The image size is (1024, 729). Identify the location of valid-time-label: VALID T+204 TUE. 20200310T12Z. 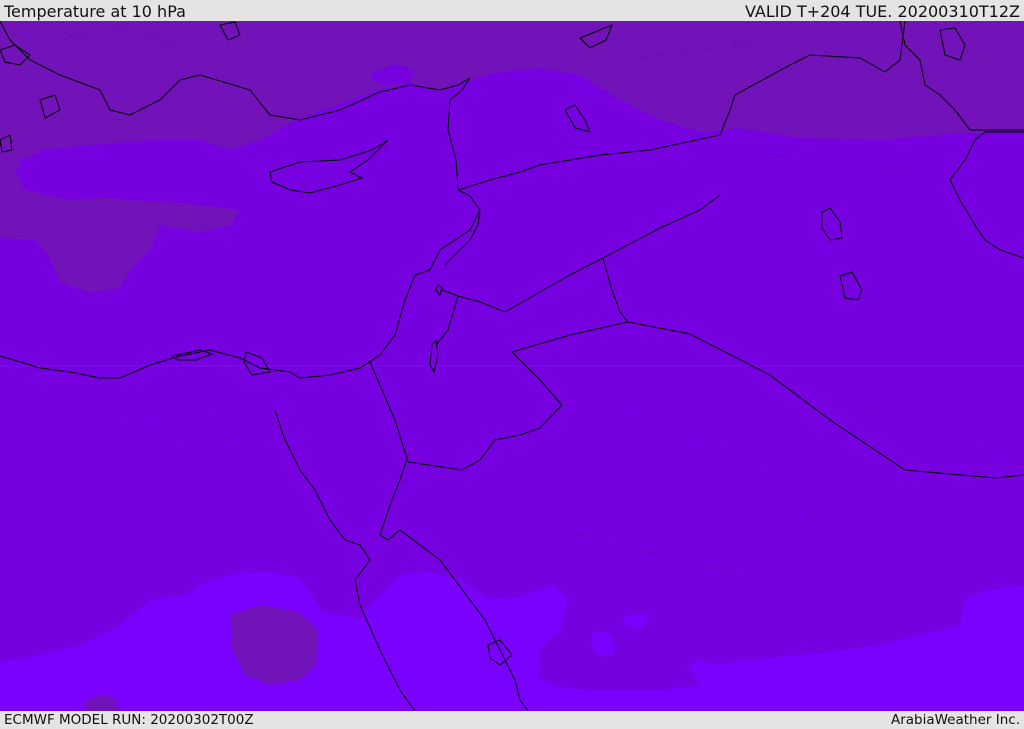
(882, 11).